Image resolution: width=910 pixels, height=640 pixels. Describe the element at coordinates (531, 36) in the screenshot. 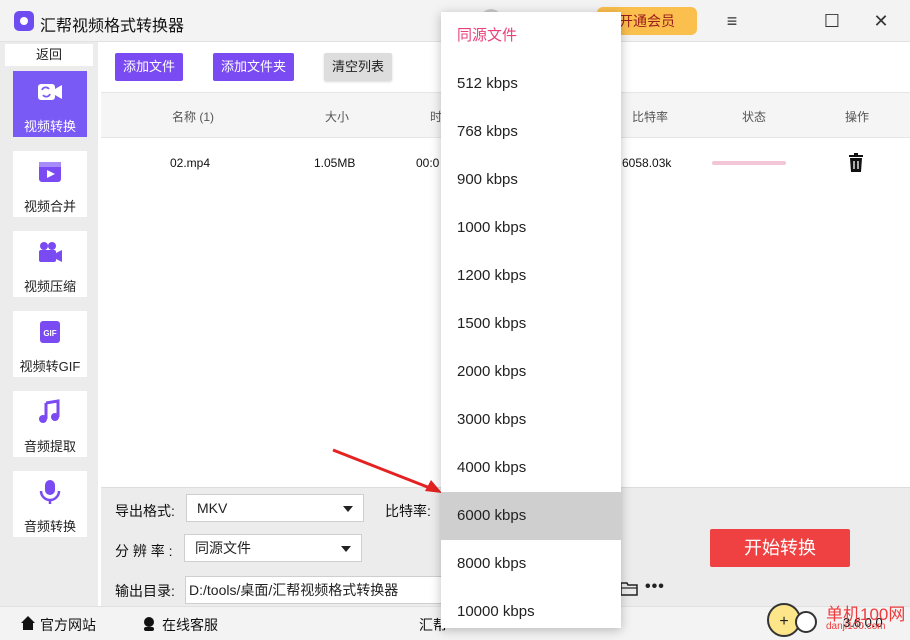

I see `bitrate-option: 同源文件` at that location.